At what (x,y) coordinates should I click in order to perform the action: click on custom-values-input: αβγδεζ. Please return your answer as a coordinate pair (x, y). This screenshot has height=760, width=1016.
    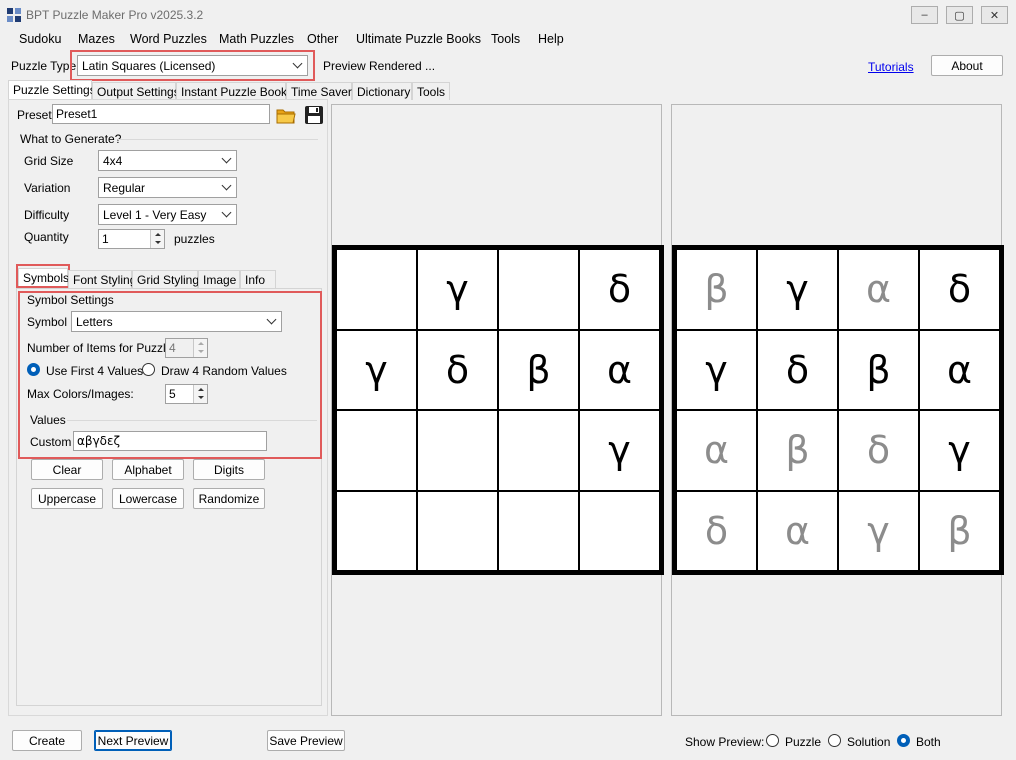
    Looking at the image, I should click on (170, 441).